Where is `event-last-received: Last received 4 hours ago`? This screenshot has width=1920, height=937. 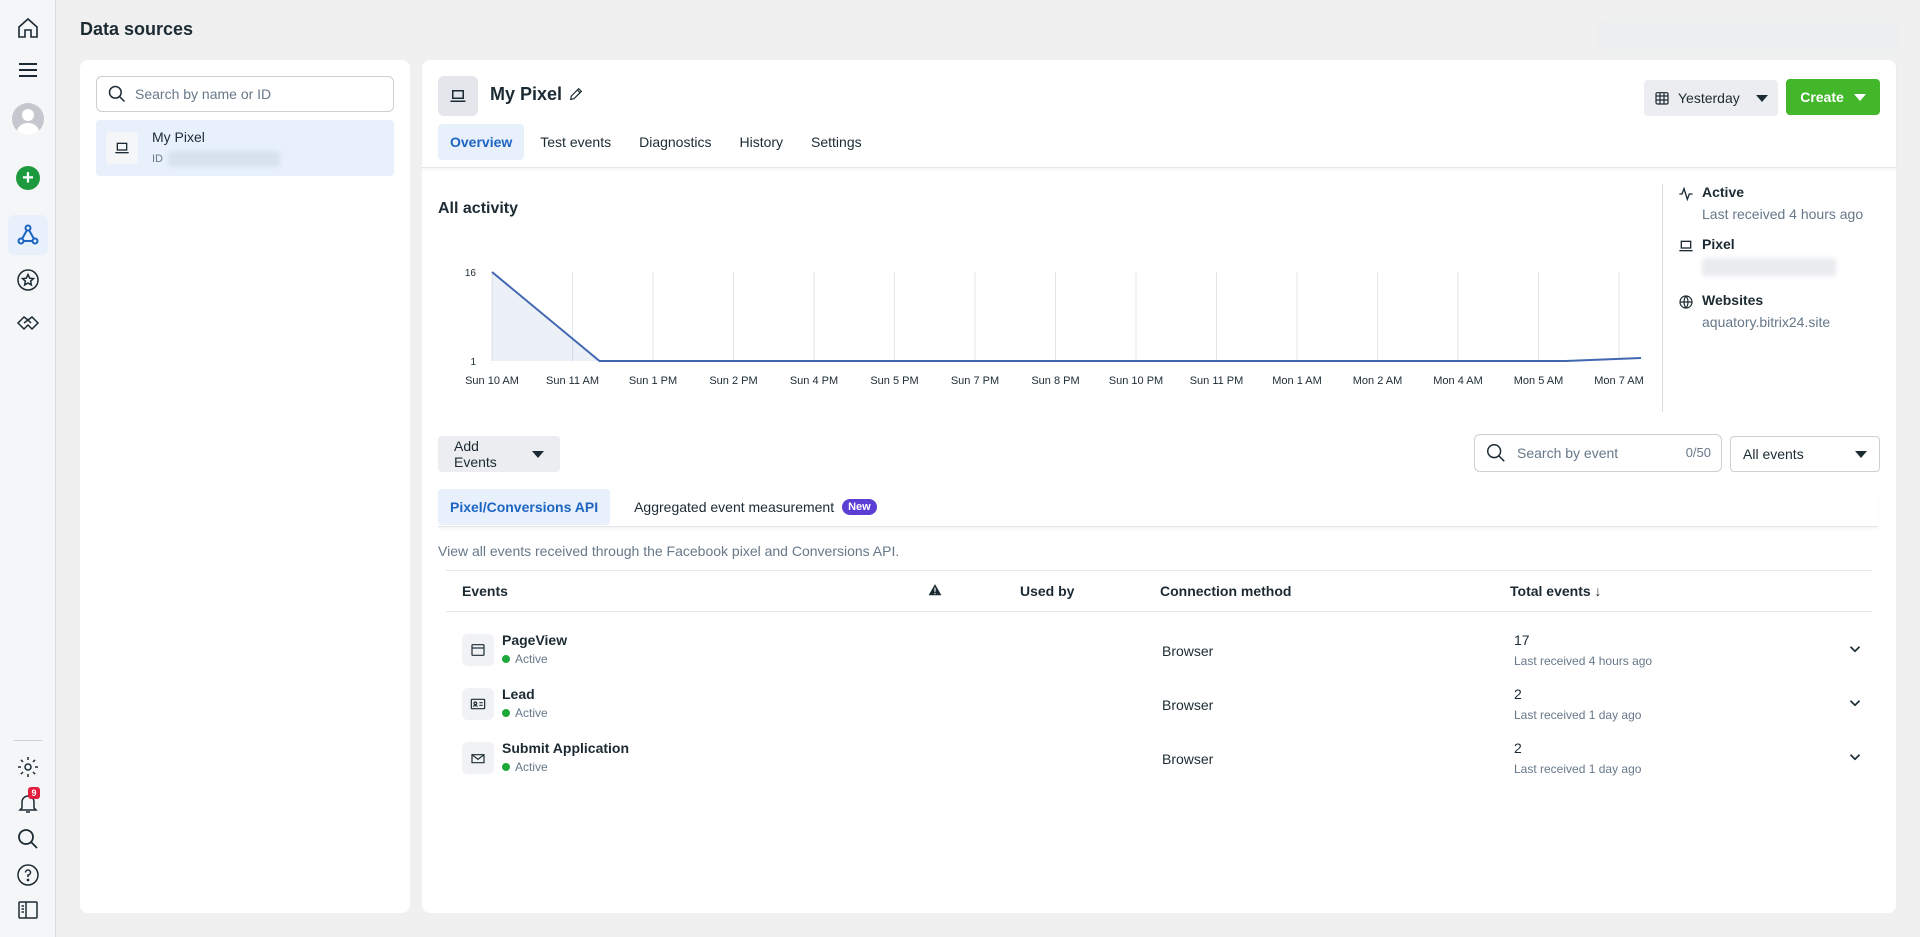
event-last-received: Last received 4 hours ago is located at coordinates (1583, 661).